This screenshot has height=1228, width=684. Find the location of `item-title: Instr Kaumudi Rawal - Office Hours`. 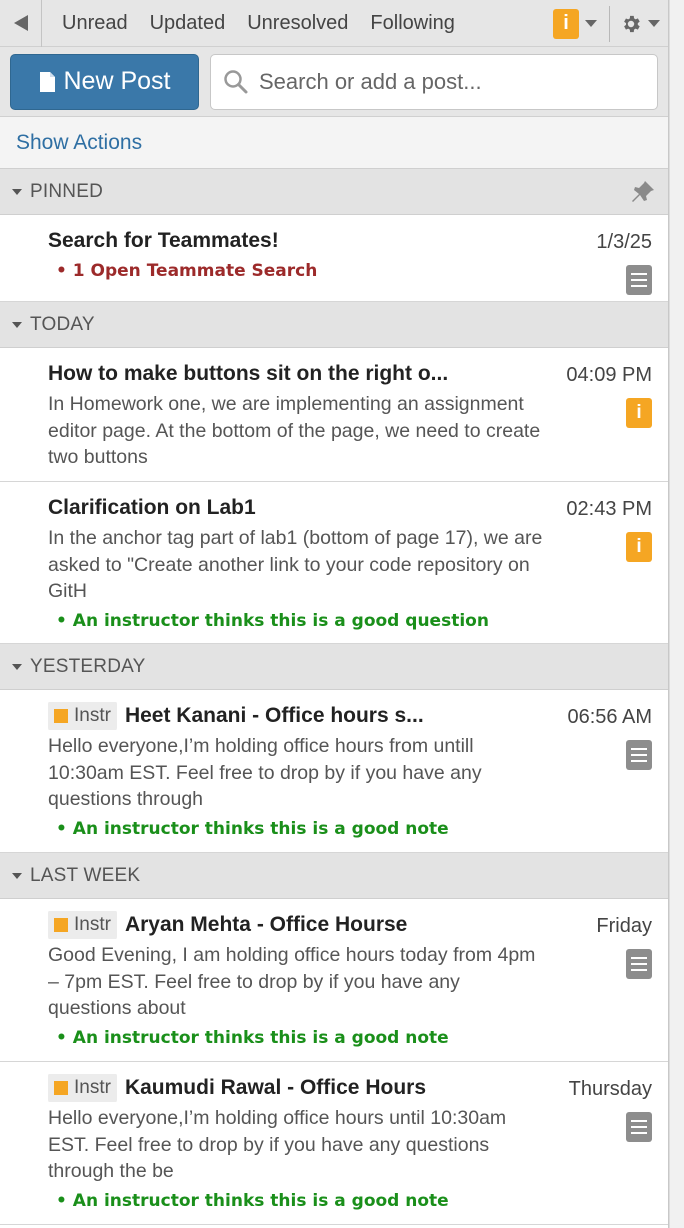

item-title: Instr Kaumudi Rawal - Office Hours is located at coordinates (298, 1088).